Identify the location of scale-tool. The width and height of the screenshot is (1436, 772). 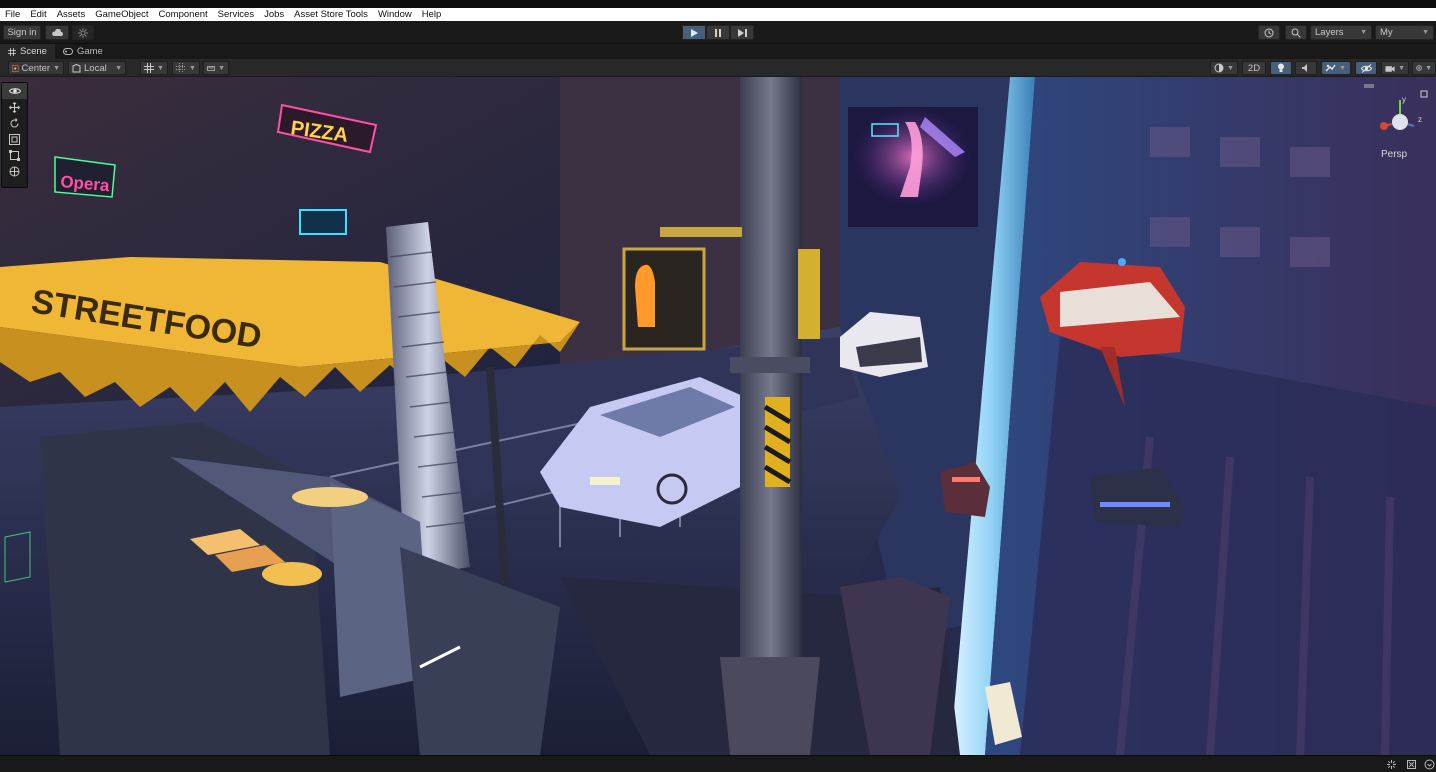
(14, 139).